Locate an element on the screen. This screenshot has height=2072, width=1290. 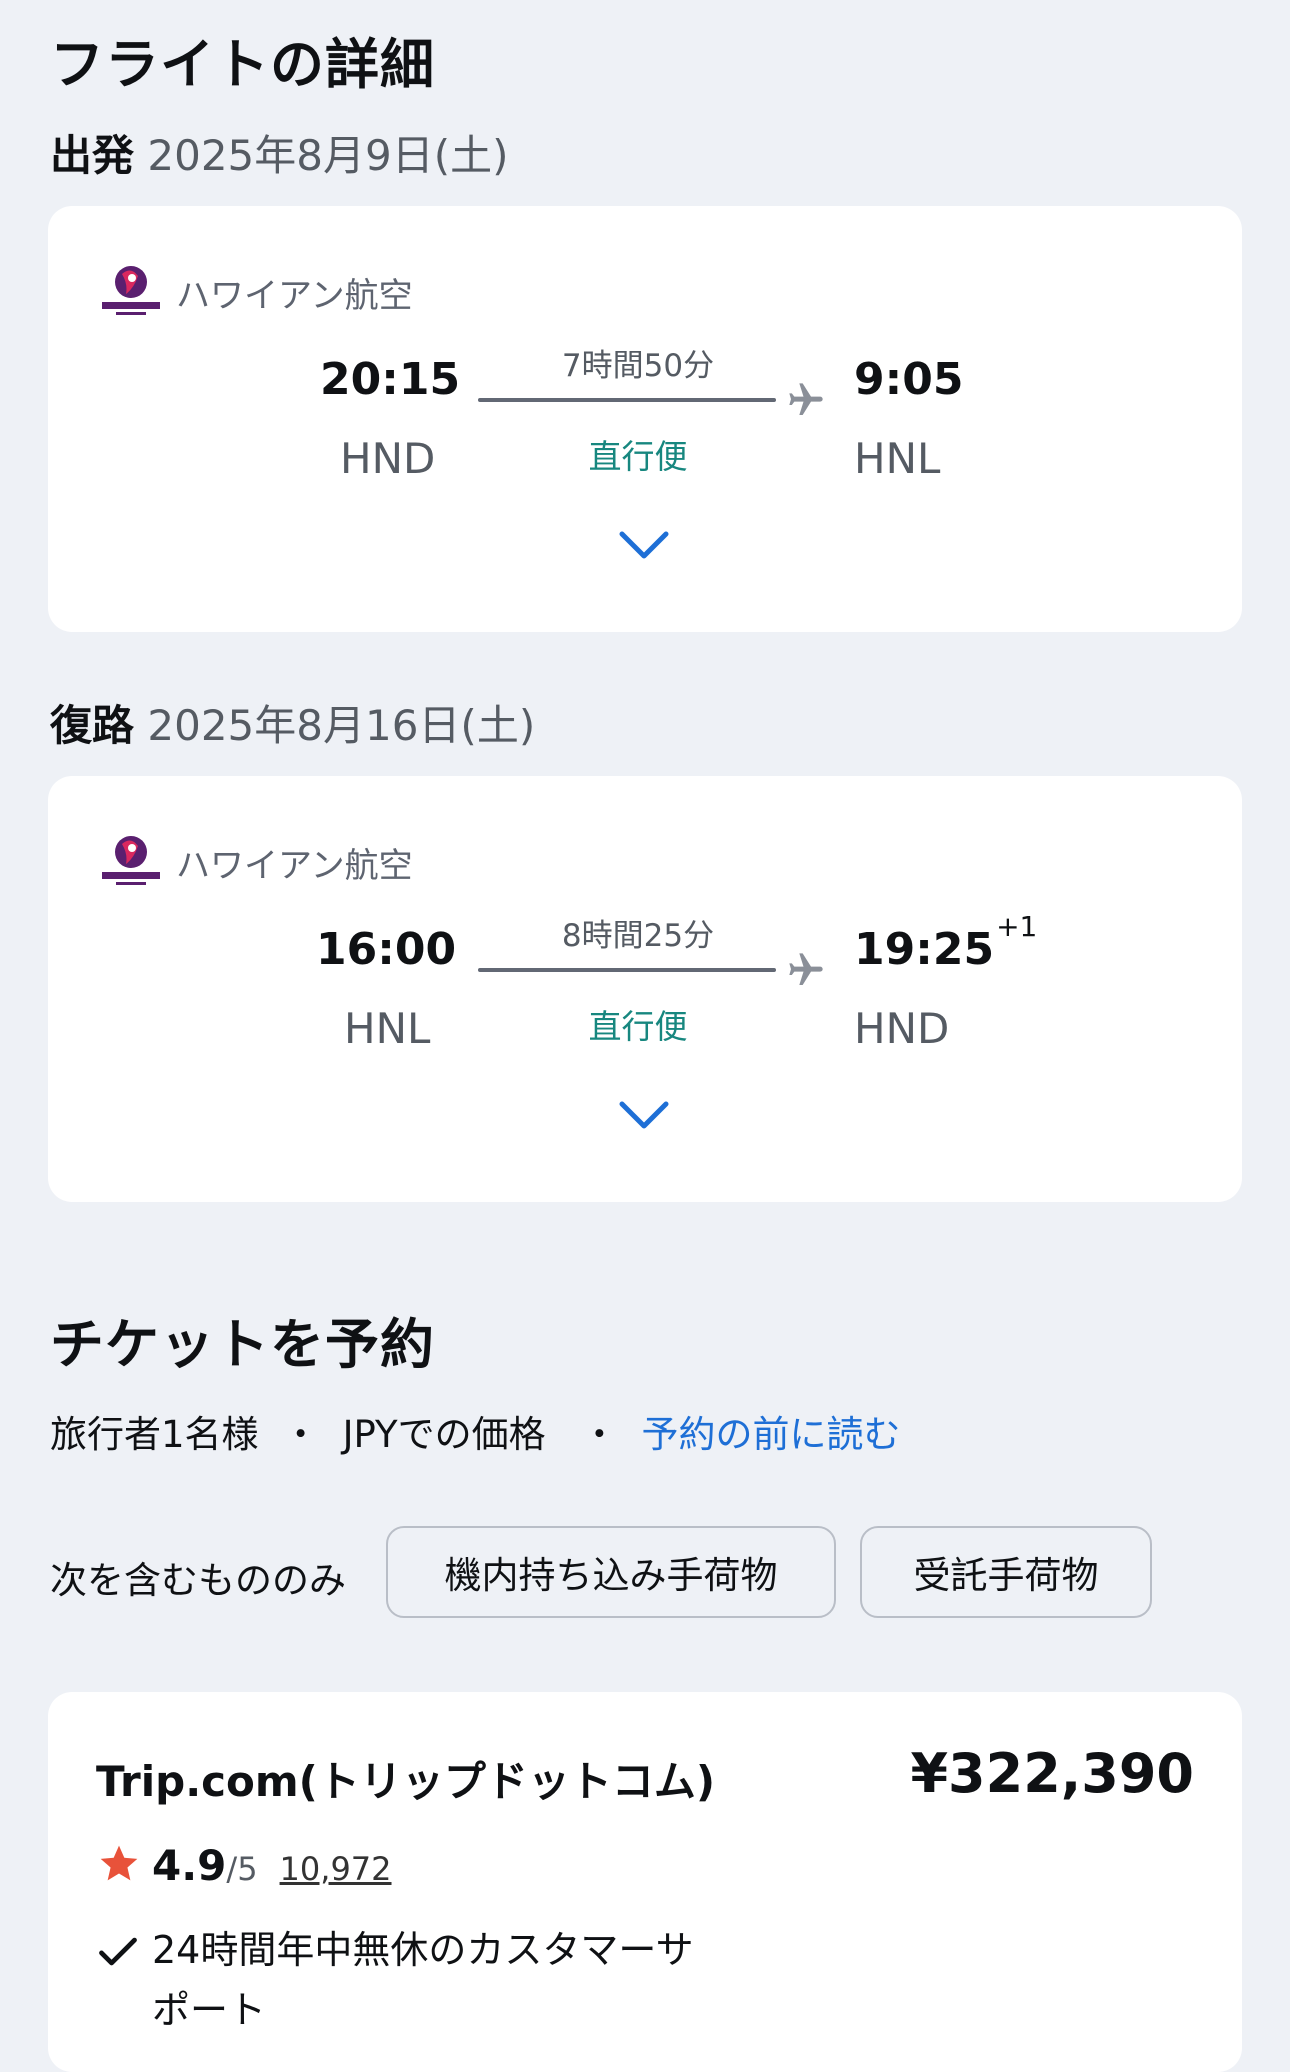
return-heading: 復路 2025年8月16日(土) is located at coordinates (292, 722).